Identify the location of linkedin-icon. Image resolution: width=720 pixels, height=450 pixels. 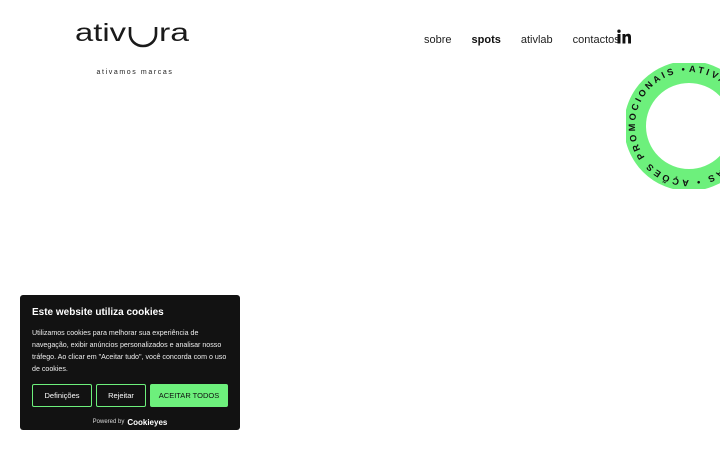
(624, 36).